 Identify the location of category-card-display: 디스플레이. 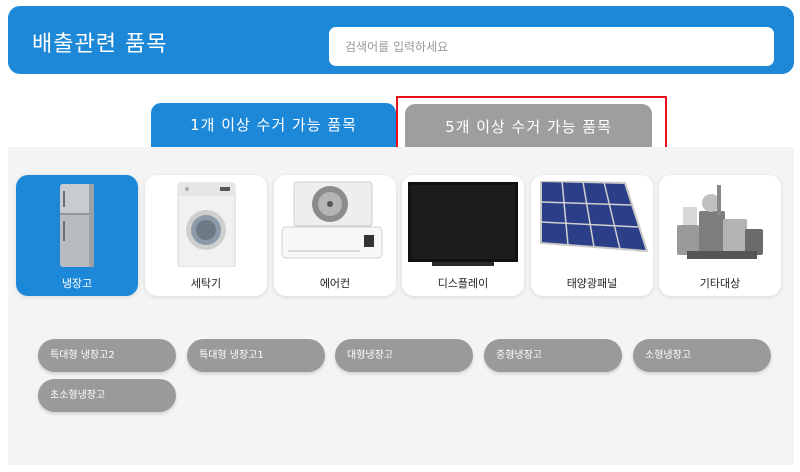
(463, 235).